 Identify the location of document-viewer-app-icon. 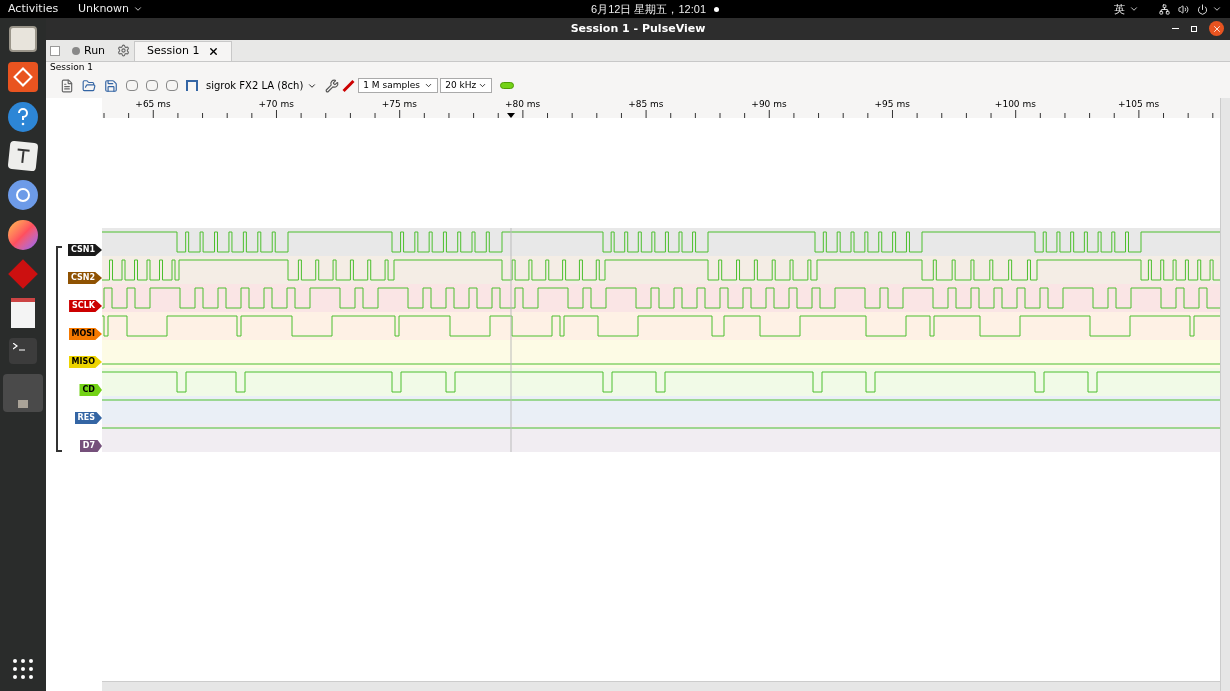
(23, 313).